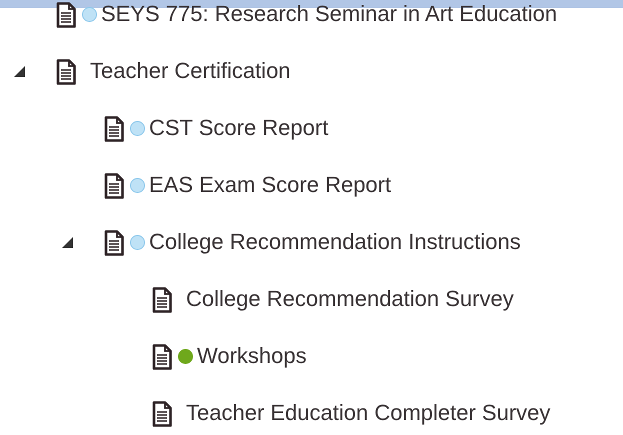  Describe the element at coordinates (368, 413) in the screenshot. I see `tree-item-label: Teacher Education Completer Survey` at that location.